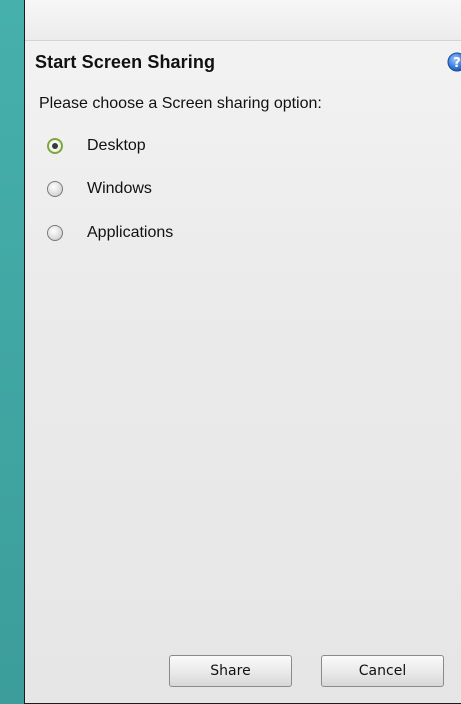 This screenshot has height=704, width=461. Describe the element at coordinates (125, 62) in the screenshot. I see `dialog-title: Start Screen Sharing` at that location.